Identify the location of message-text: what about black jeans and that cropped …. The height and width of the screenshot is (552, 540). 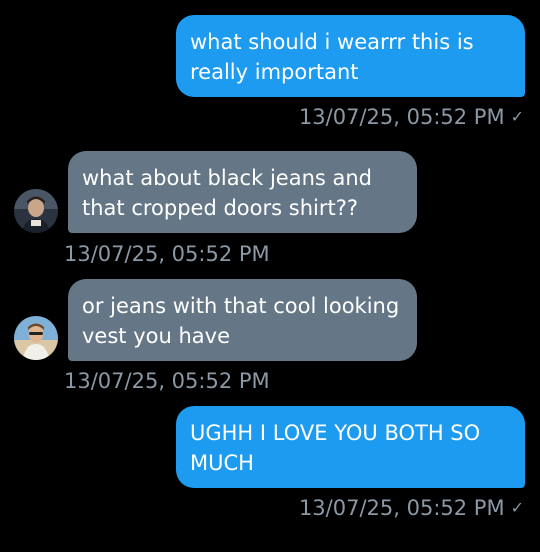
(227, 193).